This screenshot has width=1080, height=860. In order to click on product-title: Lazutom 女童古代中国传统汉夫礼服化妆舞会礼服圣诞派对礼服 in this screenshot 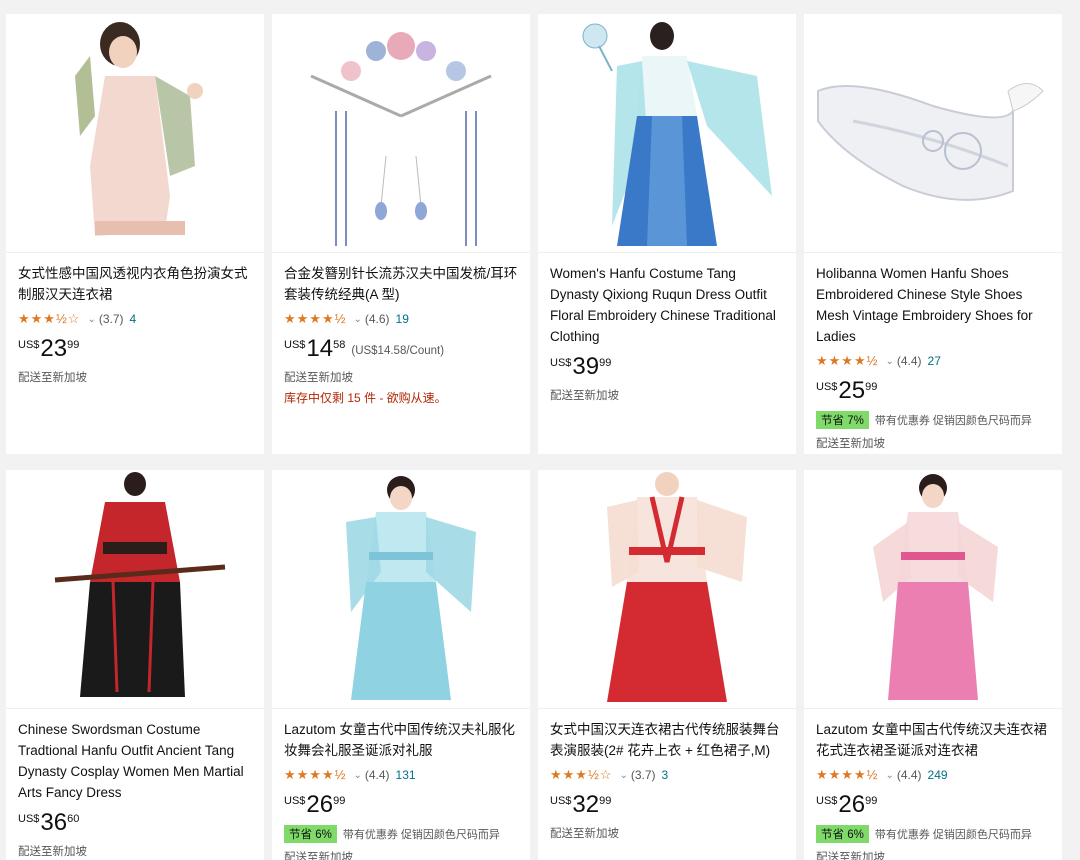, I will do `click(401, 740)`.